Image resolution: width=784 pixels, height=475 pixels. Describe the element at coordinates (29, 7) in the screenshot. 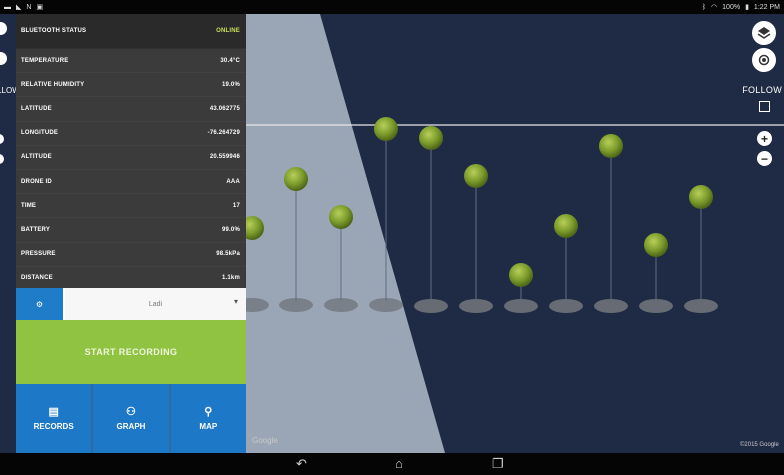

I see `notification-icon: N` at that location.